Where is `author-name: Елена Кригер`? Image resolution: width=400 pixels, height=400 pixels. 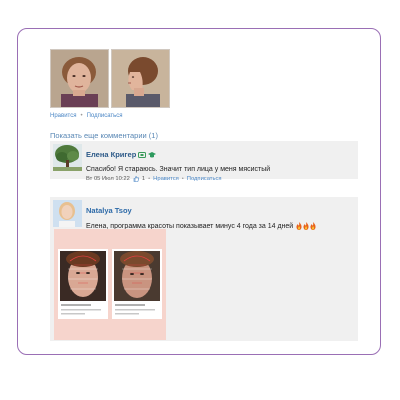 author-name: Елена Кригер is located at coordinates (111, 154).